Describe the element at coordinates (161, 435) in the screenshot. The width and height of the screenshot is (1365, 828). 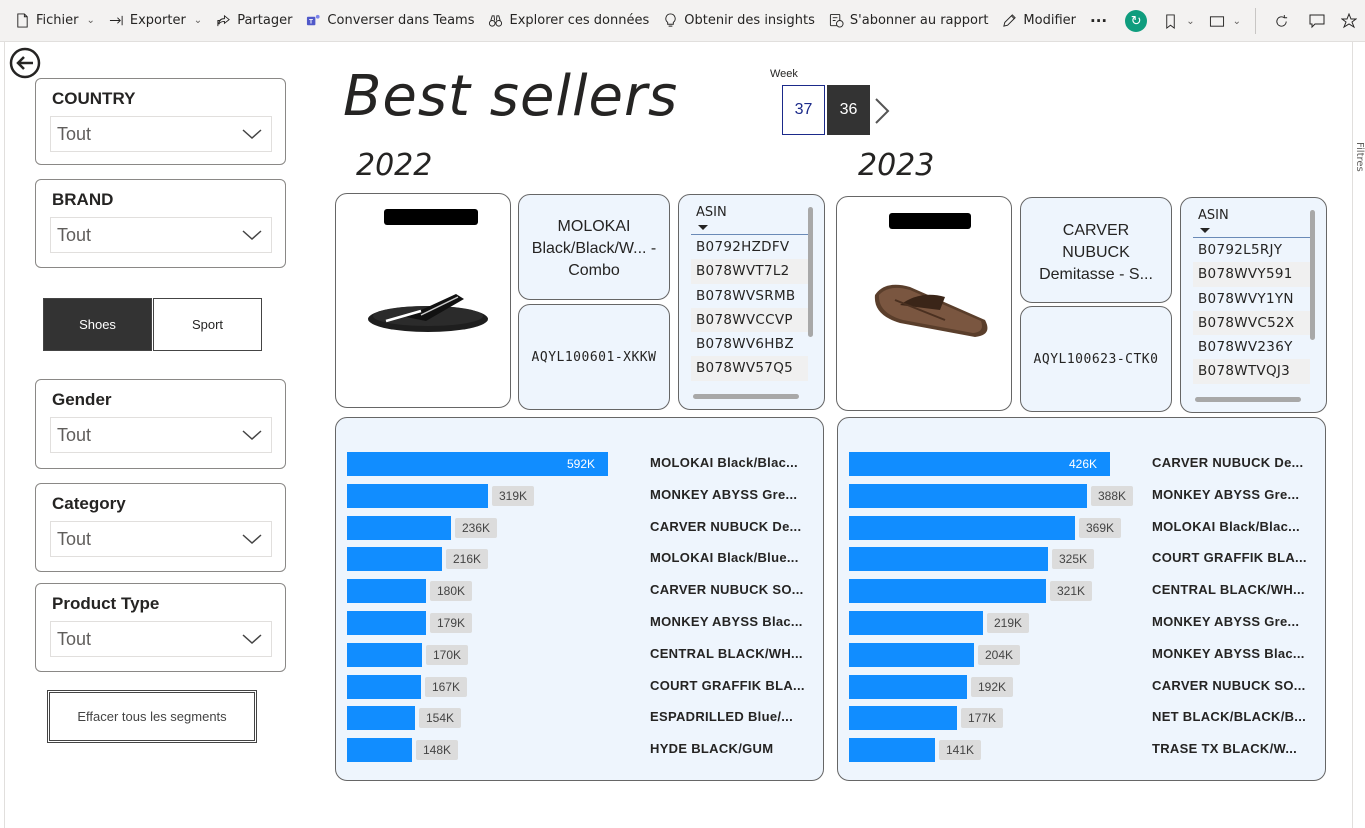
I see `gender-dropdown: Tout` at that location.